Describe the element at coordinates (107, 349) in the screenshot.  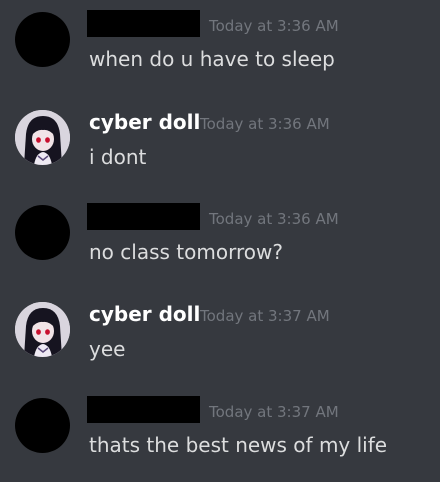
I see `message-text: yee` at that location.